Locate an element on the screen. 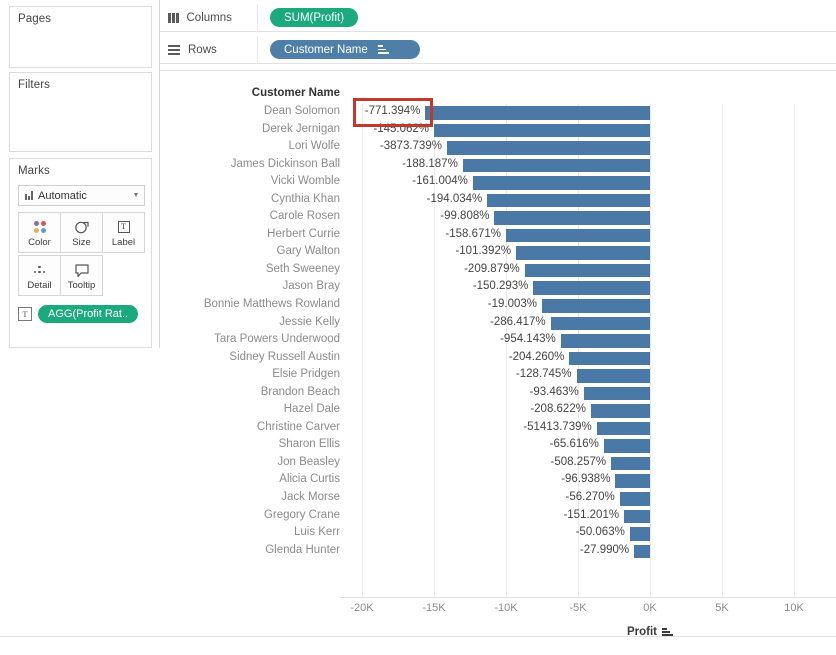 The image size is (836, 655). row-value-label: -508.257% is located at coordinates (578, 461).